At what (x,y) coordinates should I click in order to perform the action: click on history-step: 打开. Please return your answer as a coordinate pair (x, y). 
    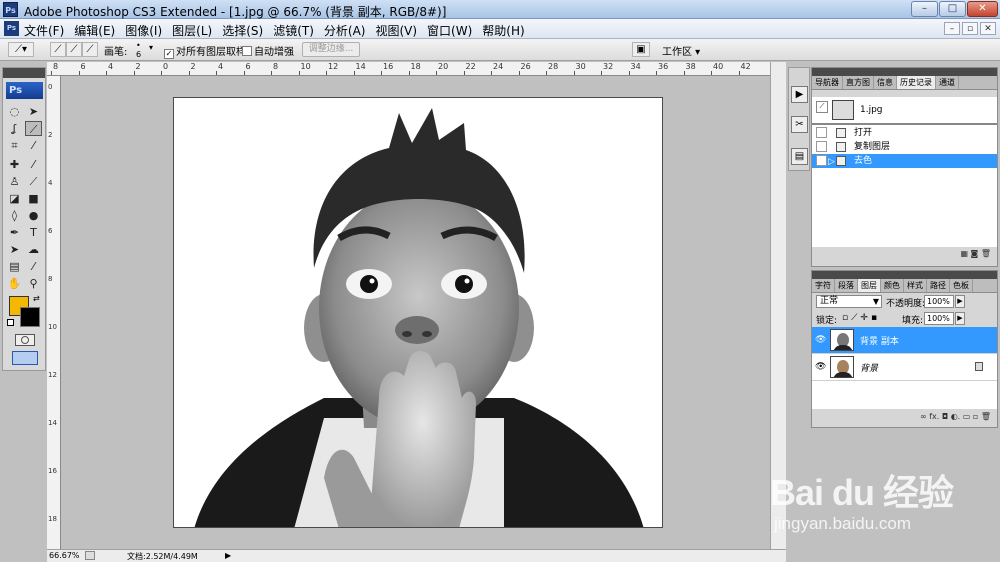
    Looking at the image, I should click on (904, 133).